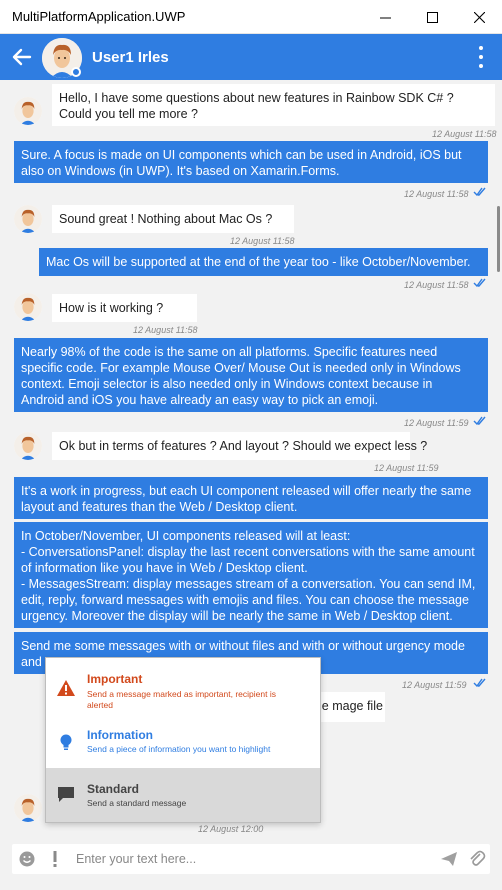  What do you see at coordinates (99, 16) in the screenshot?
I see `window-title: MultiPlatformApplication.UWP` at bounding box center [99, 16].